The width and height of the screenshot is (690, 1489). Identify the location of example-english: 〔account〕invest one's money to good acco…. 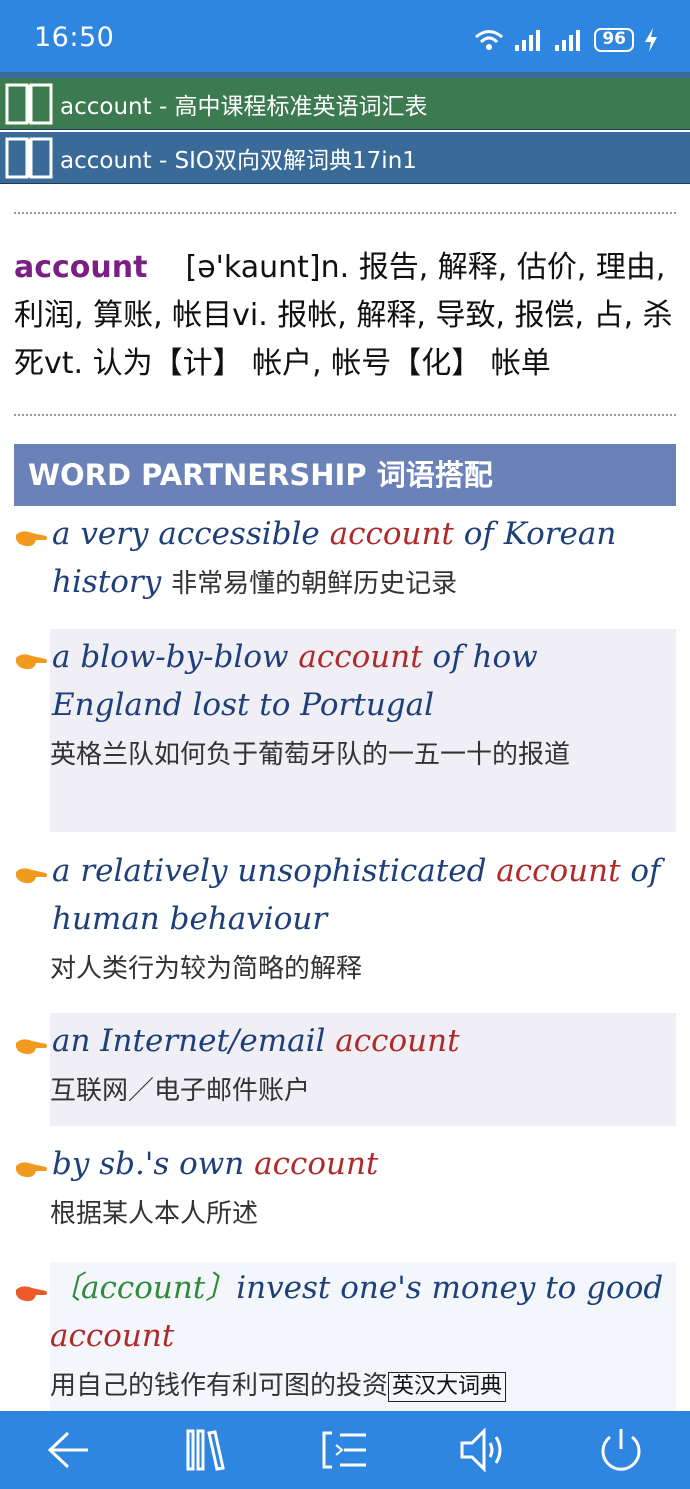
(357, 1312).